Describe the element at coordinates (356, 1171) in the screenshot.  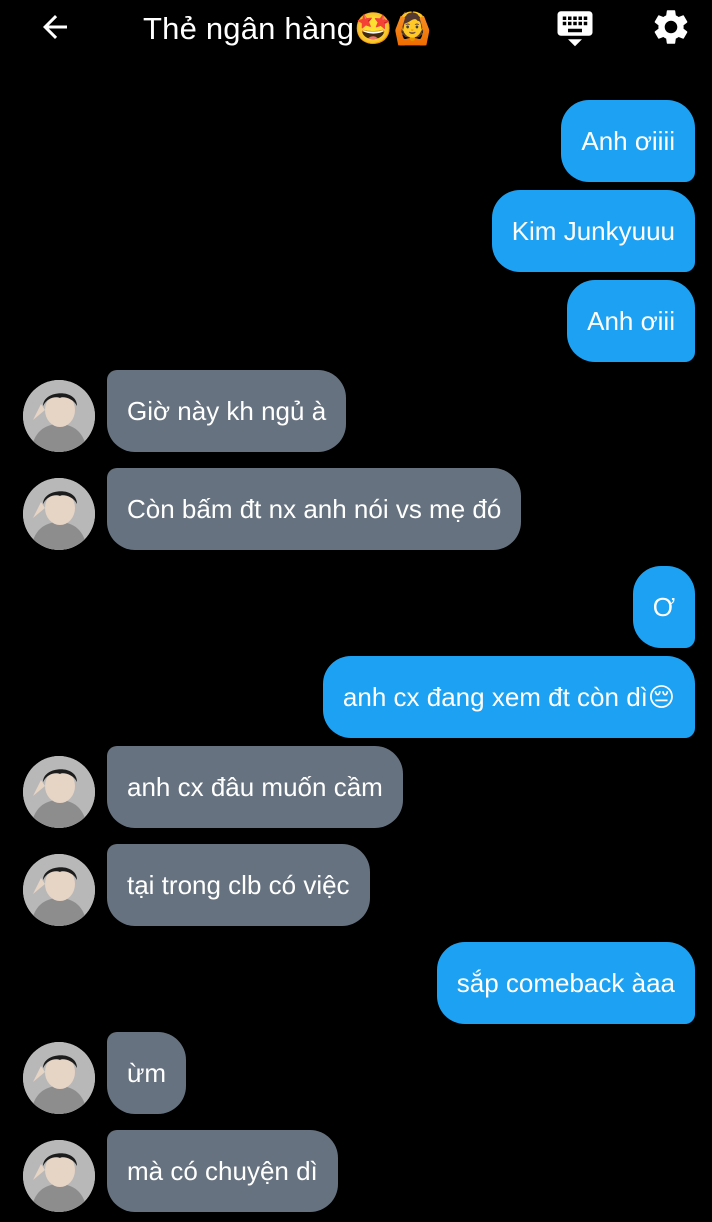
I see `message-row: mà có chuyện dì` at that location.